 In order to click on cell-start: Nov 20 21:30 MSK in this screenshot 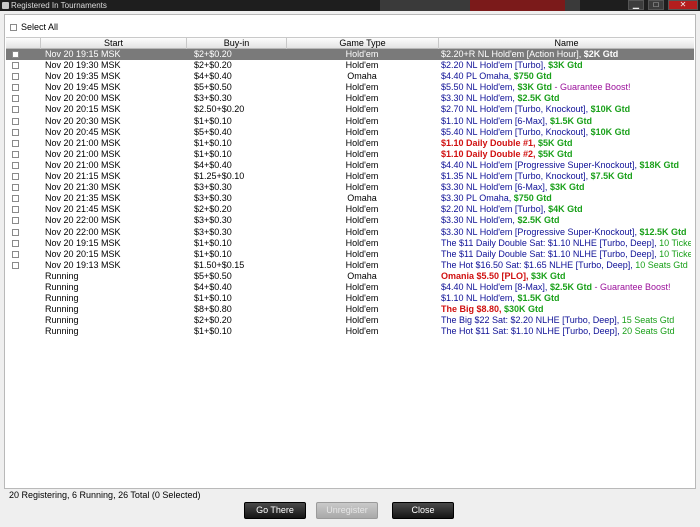, I will do `click(83, 187)`.